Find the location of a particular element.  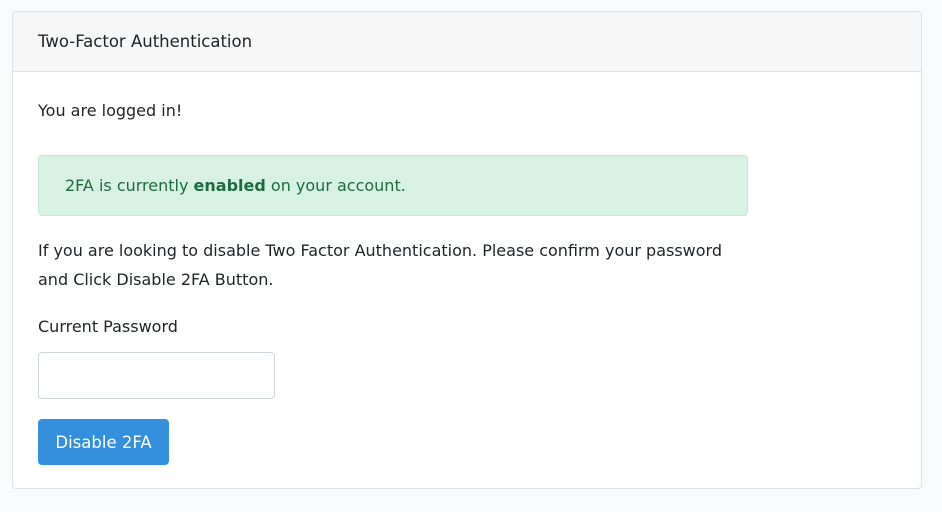

alert-suffix: on your account. is located at coordinates (335, 185).